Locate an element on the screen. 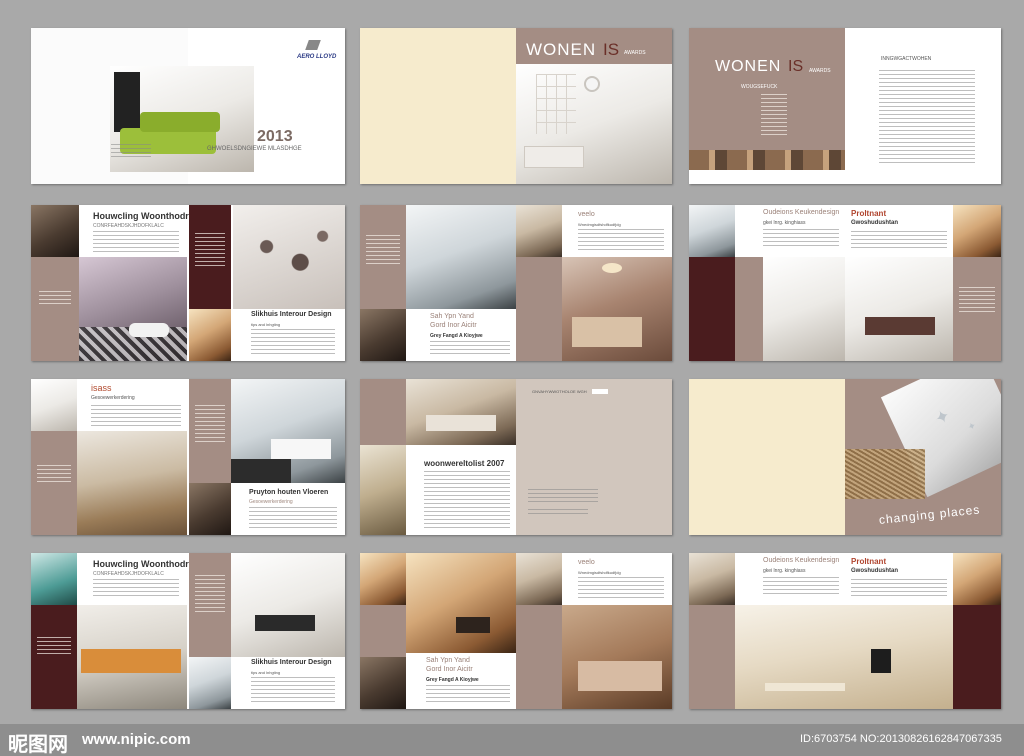 This screenshot has width=1024, height=756. bathroom-photo is located at coordinates (804, 309).